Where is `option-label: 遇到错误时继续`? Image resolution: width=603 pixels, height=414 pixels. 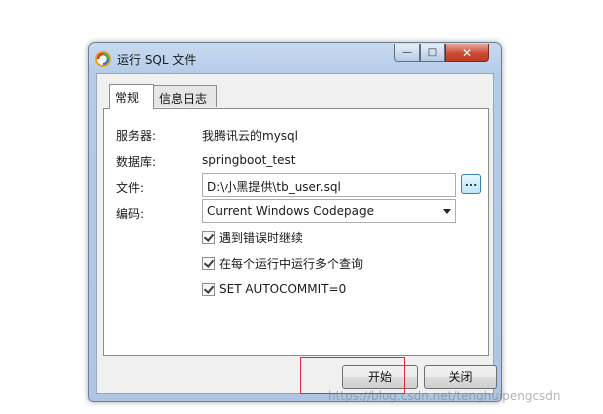 option-label: 遇到错误时继续 is located at coordinates (261, 237).